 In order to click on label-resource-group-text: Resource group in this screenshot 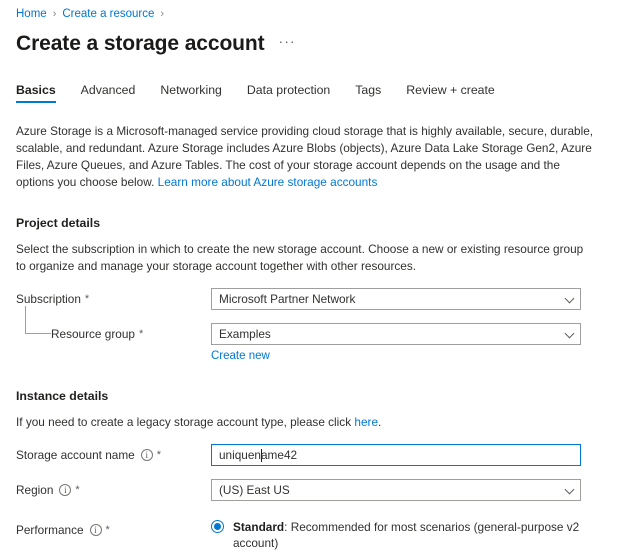, I will do `click(93, 334)`.